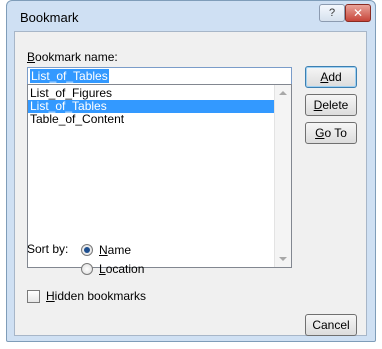 The image size is (382, 349). Describe the element at coordinates (87, 269) in the screenshot. I see `radio-location-indicator` at that location.